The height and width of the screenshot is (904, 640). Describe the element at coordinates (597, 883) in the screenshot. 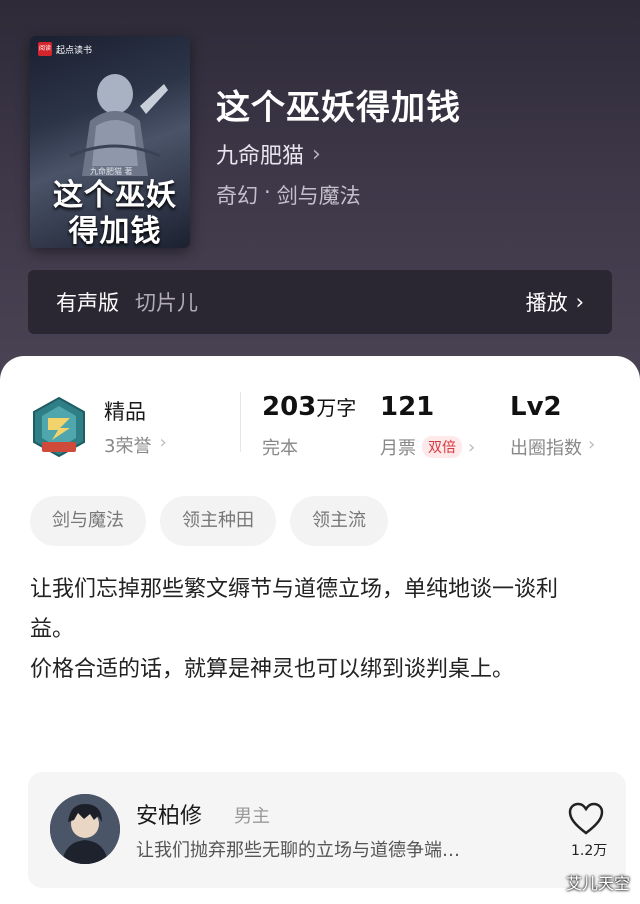

I see `watermark: 艾儿天空` at that location.